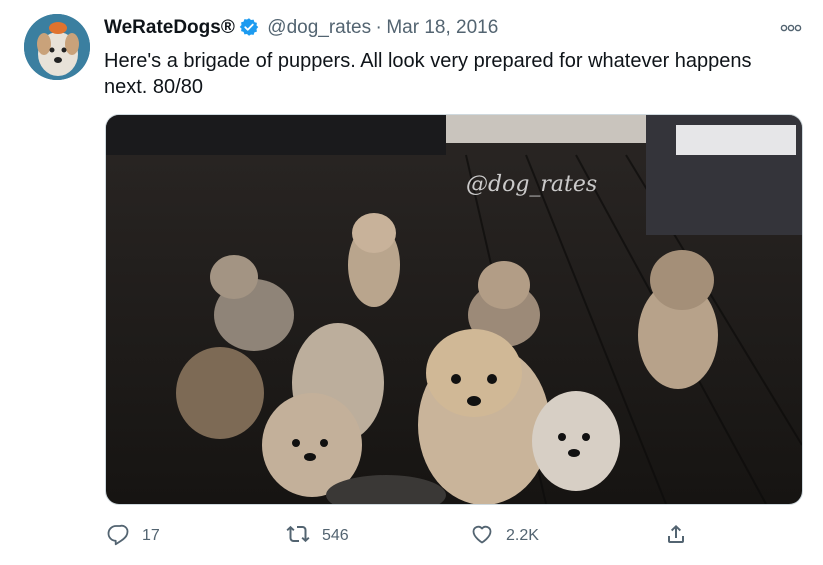  I want to click on share-icon, so click(676, 536).